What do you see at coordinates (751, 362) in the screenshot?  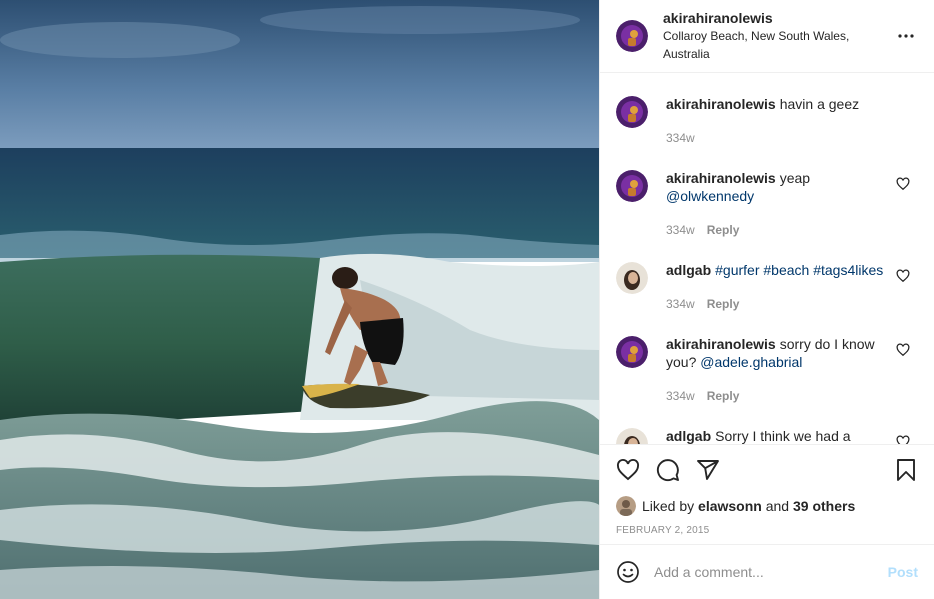 I see `comment-mention: @adele.ghabrial` at bounding box center [751, 362].